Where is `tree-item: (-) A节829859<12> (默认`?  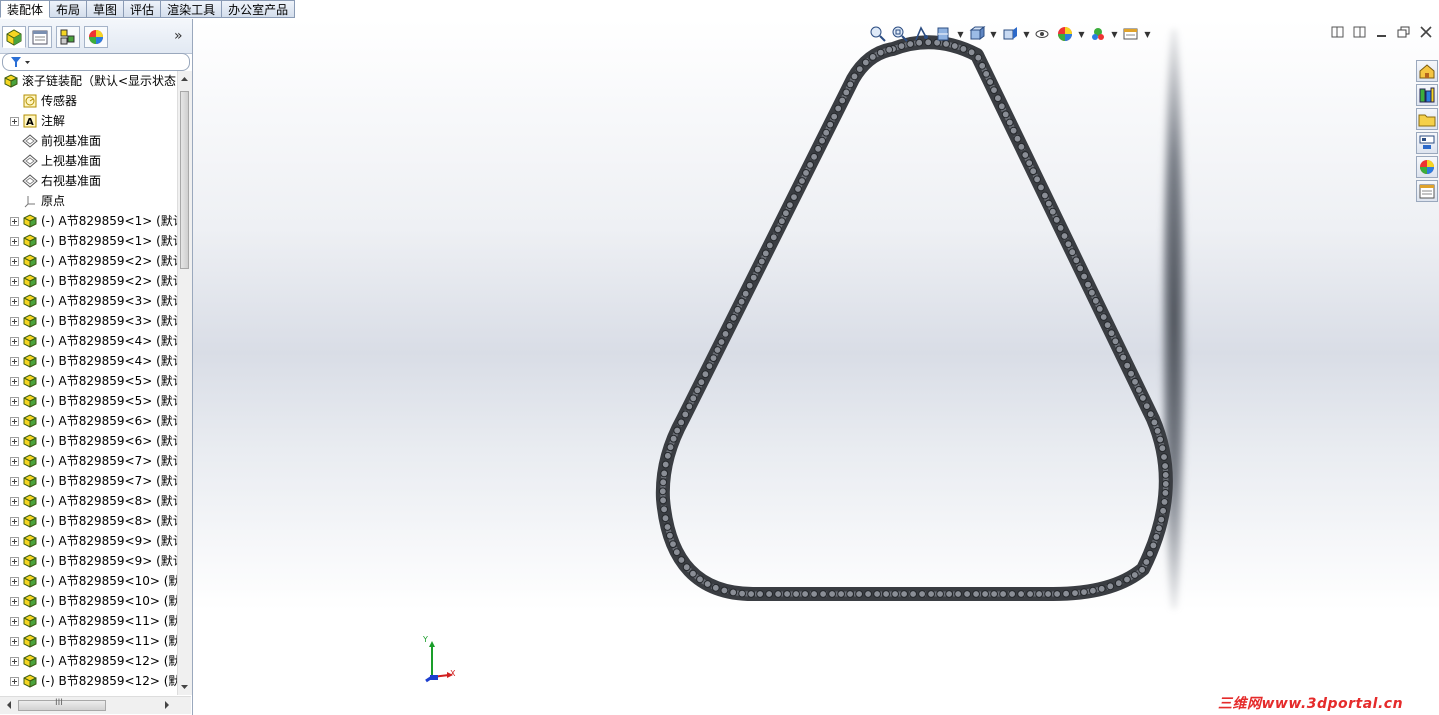 tree-item: (-) A节829859<12> (默认 is located at coordinates (89, 661).